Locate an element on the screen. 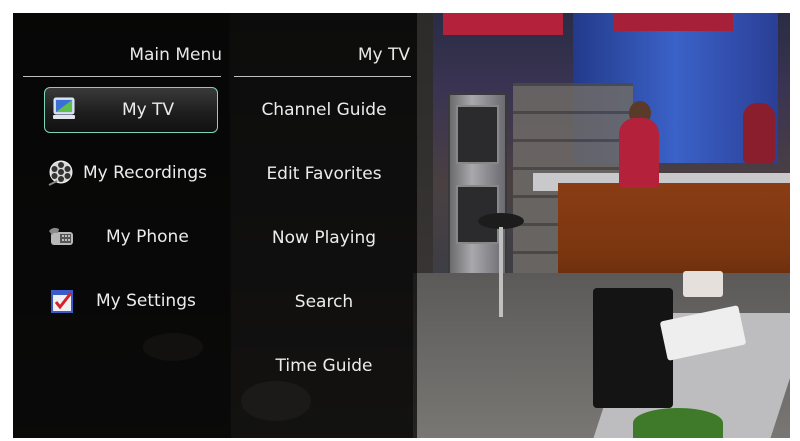 The width and height of the screenshot is (800, 441). menu-item-my-settings: My Settings is located at coordinates (137, 301).